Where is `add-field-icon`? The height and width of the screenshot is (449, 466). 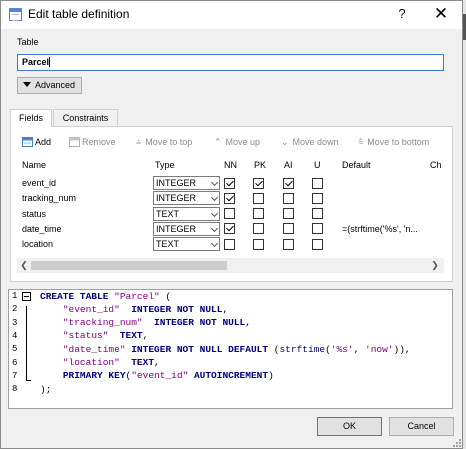
add-field-icon is located at coordinates (27, 142).